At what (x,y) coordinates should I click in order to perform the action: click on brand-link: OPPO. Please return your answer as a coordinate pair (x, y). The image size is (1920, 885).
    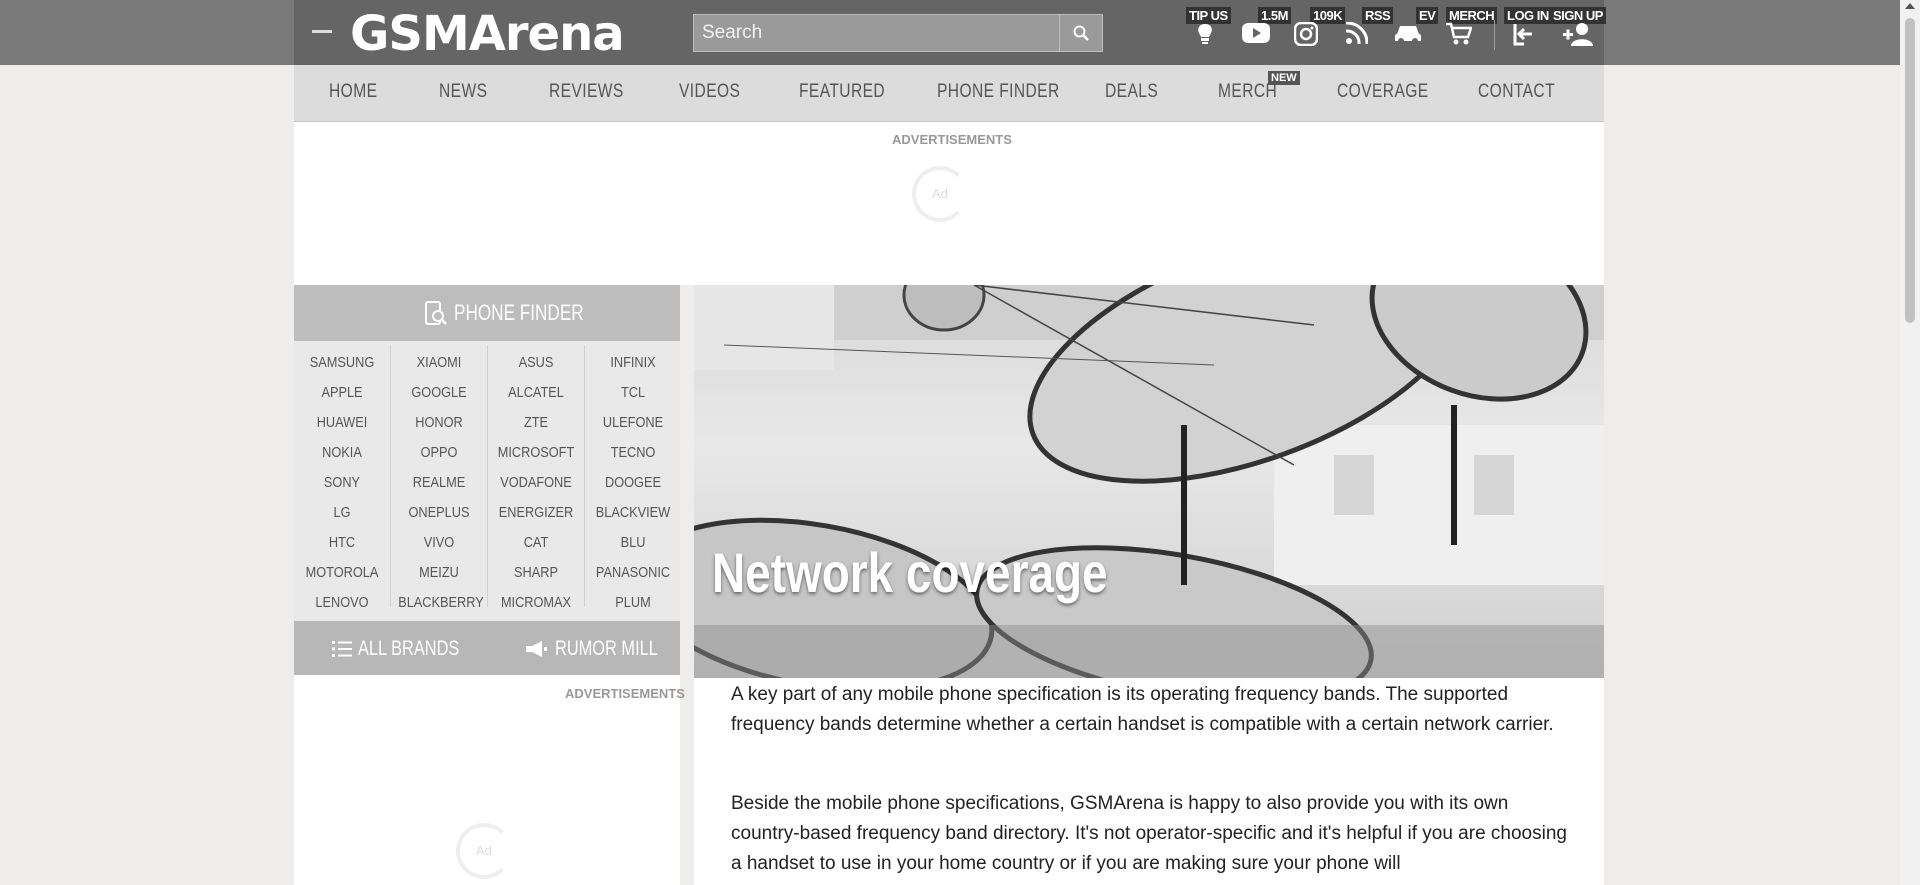
    Looking at the image, I should click on (439, 452).